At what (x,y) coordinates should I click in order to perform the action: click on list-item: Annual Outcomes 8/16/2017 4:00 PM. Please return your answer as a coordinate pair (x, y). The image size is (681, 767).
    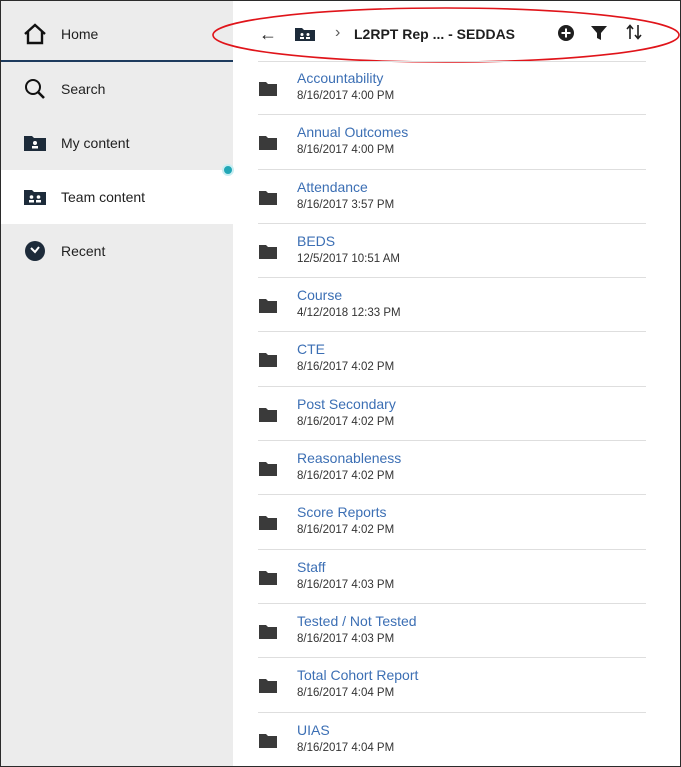
    Looking at the image, I should click on (452, 142).